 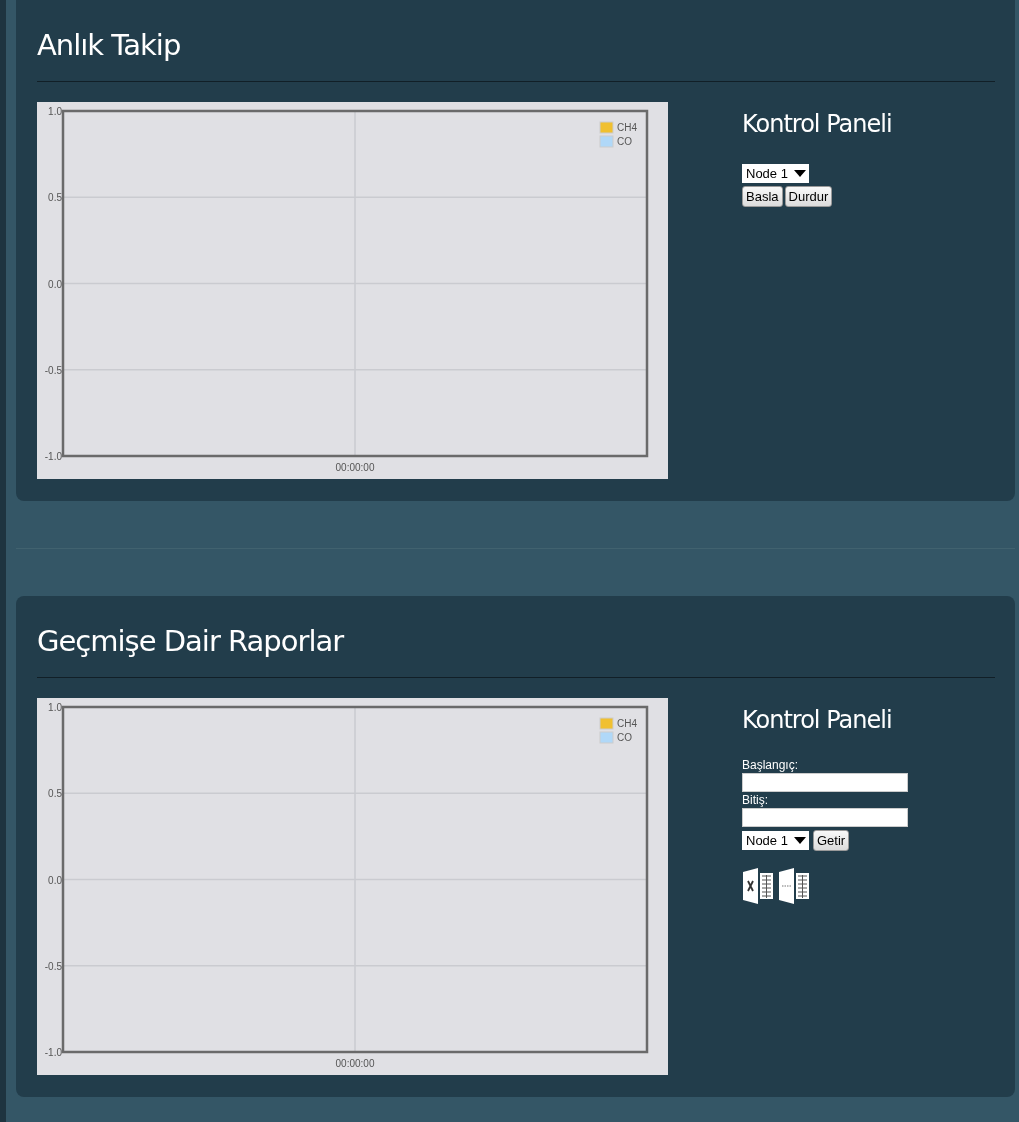 What do you see at coordinates (794, 886) in the screenshot?
I see `json-export-icon` at bounding box center [794, 886].